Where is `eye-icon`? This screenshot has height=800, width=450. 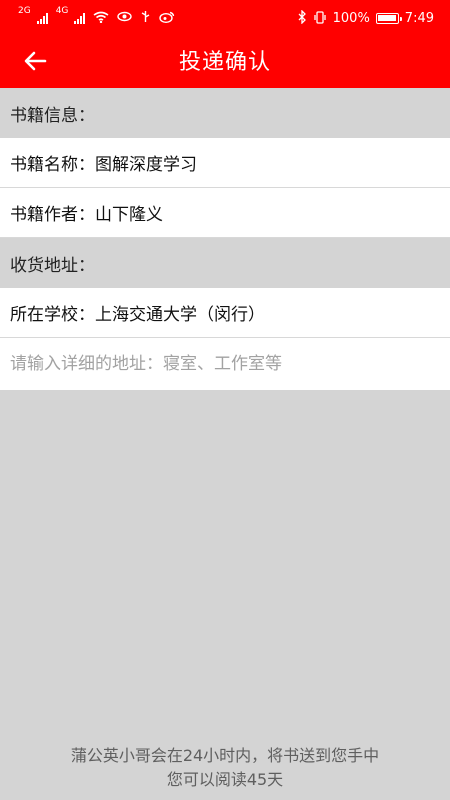
eye-icon is located at coordinates (125, 18).